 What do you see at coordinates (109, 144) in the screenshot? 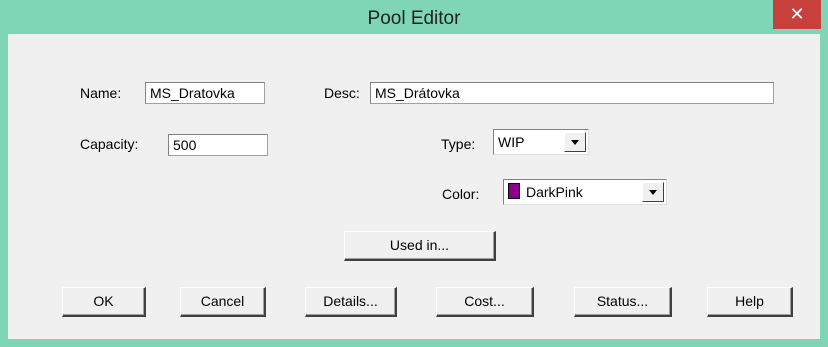
I see `capacity-label: Capacity:` at bounding box center [109, 144].